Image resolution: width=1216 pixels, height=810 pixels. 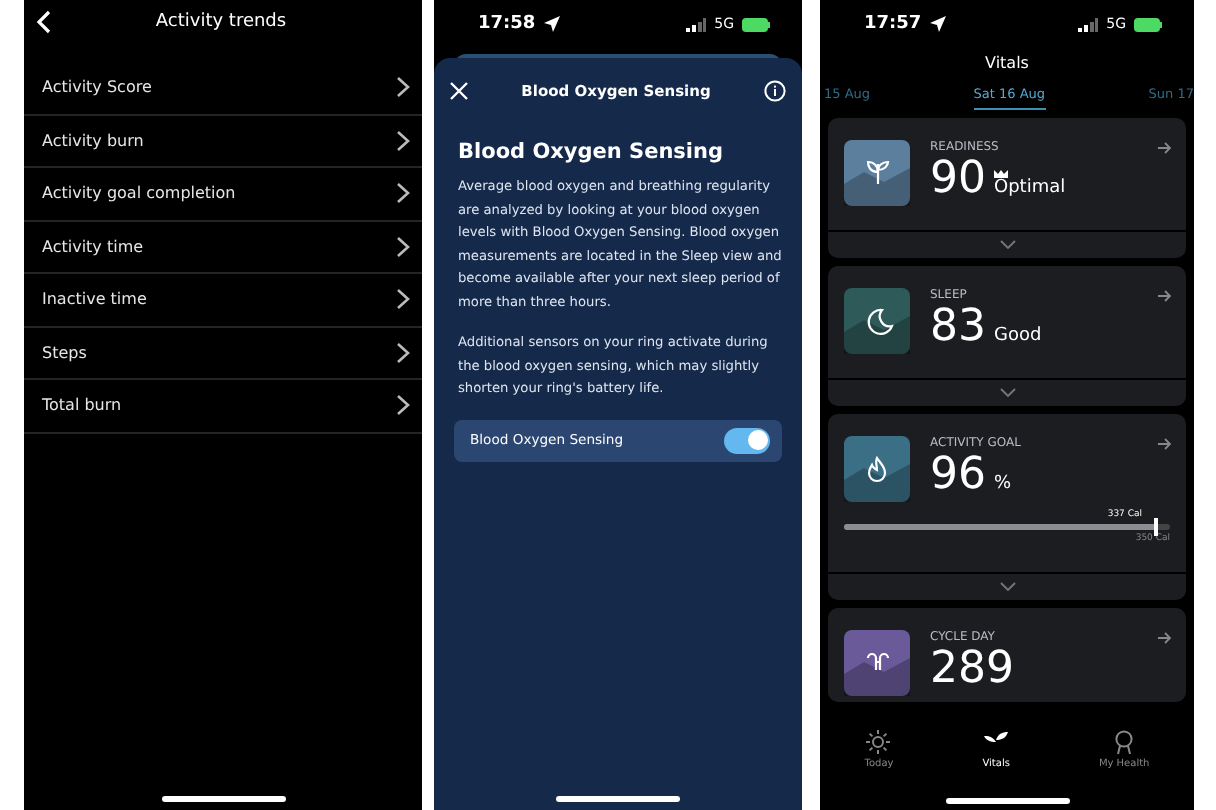 I want to click on section-heading: Blood Oxygen Sensing, so click(x=592, y=152).